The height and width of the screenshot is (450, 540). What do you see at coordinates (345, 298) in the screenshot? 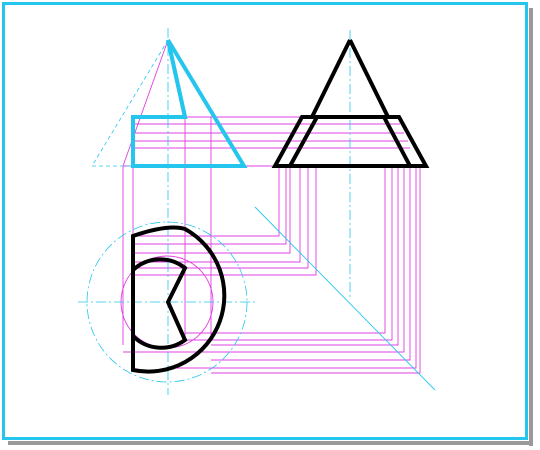
I see `miter-line` at bounding box center [345, 298].